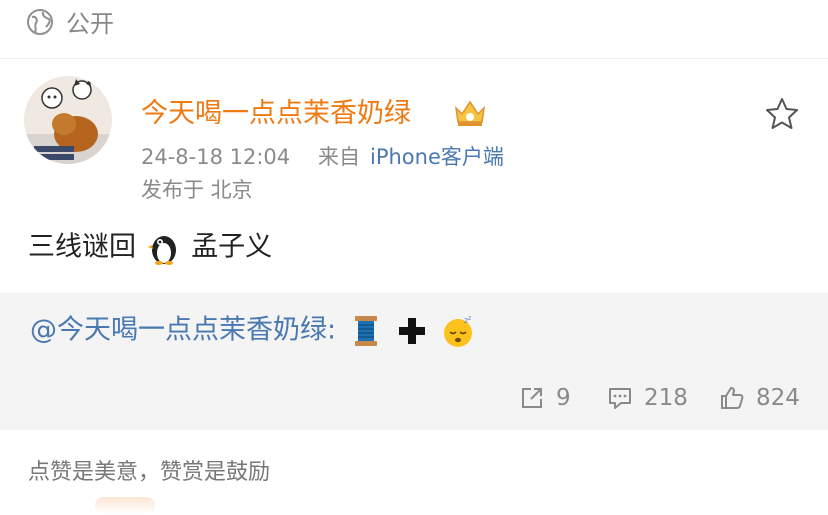  What do you see at coordinates (40, 22) in the screenshot?
I see `globe-icon` at bounding box center [40, 22].